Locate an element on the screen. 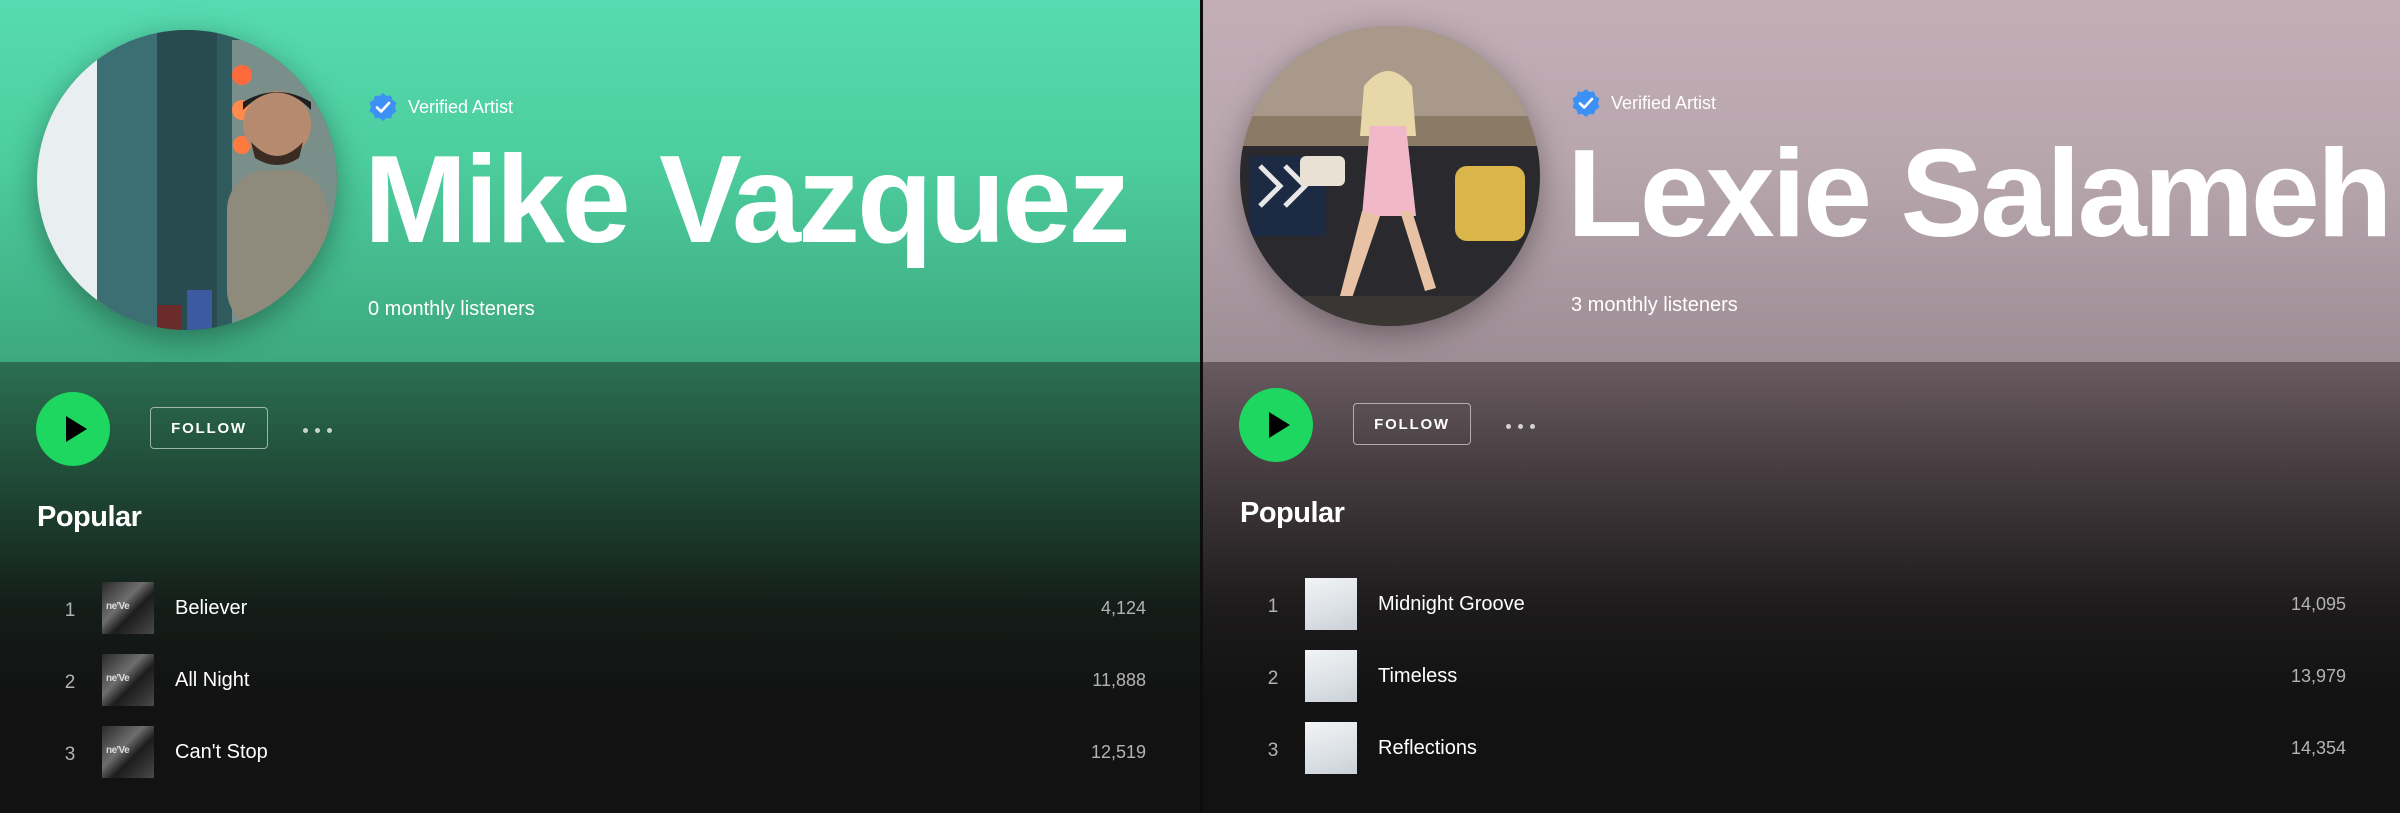  track-play-count: 12,519 is located at coordinates (1118, 752).